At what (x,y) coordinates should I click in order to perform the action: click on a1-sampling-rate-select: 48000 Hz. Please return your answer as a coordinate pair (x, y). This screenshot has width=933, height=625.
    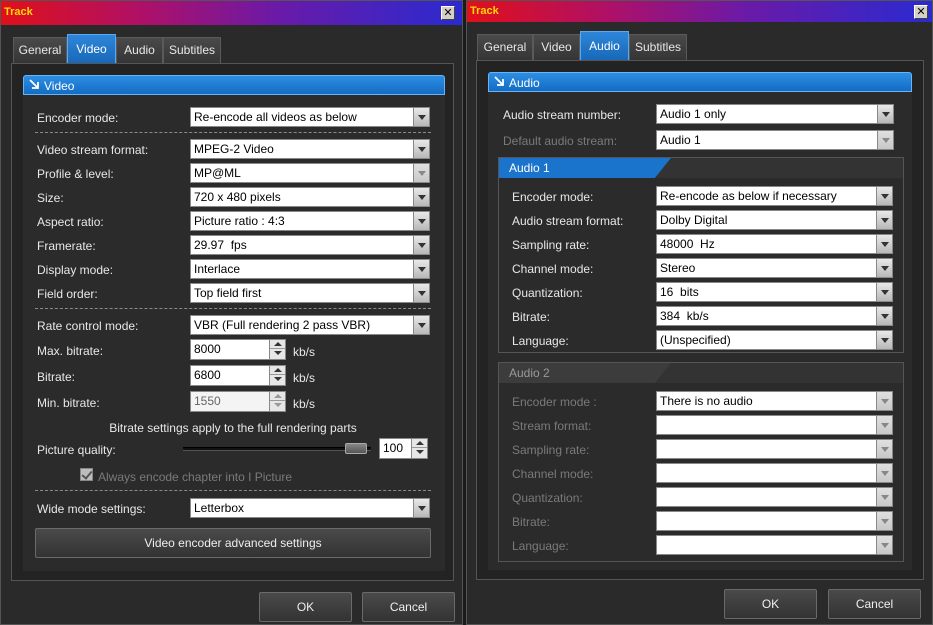
    Looking at the image, I should click on (774, 244).